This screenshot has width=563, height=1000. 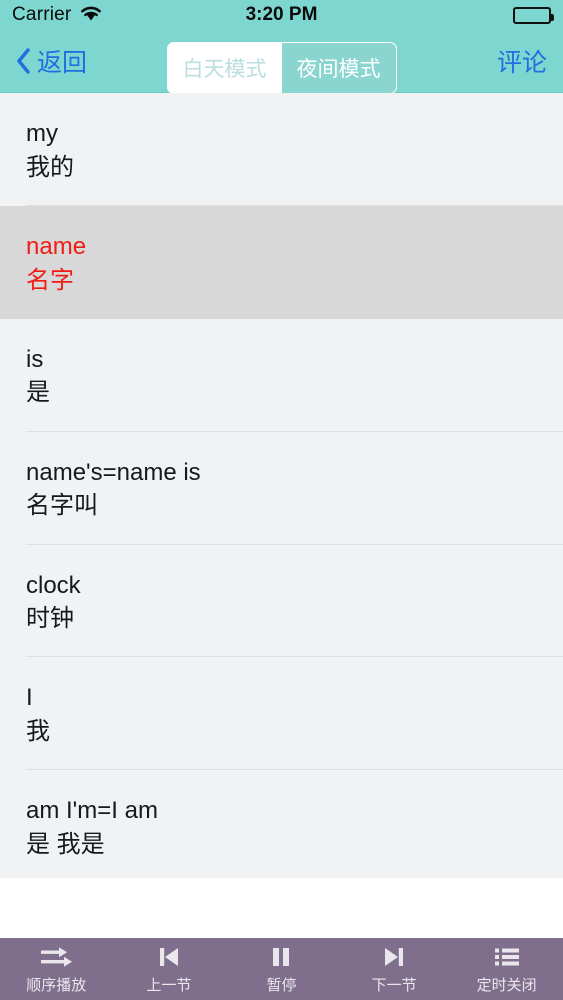 I want to click on back-button: 返回, so click(x=51, y=61).